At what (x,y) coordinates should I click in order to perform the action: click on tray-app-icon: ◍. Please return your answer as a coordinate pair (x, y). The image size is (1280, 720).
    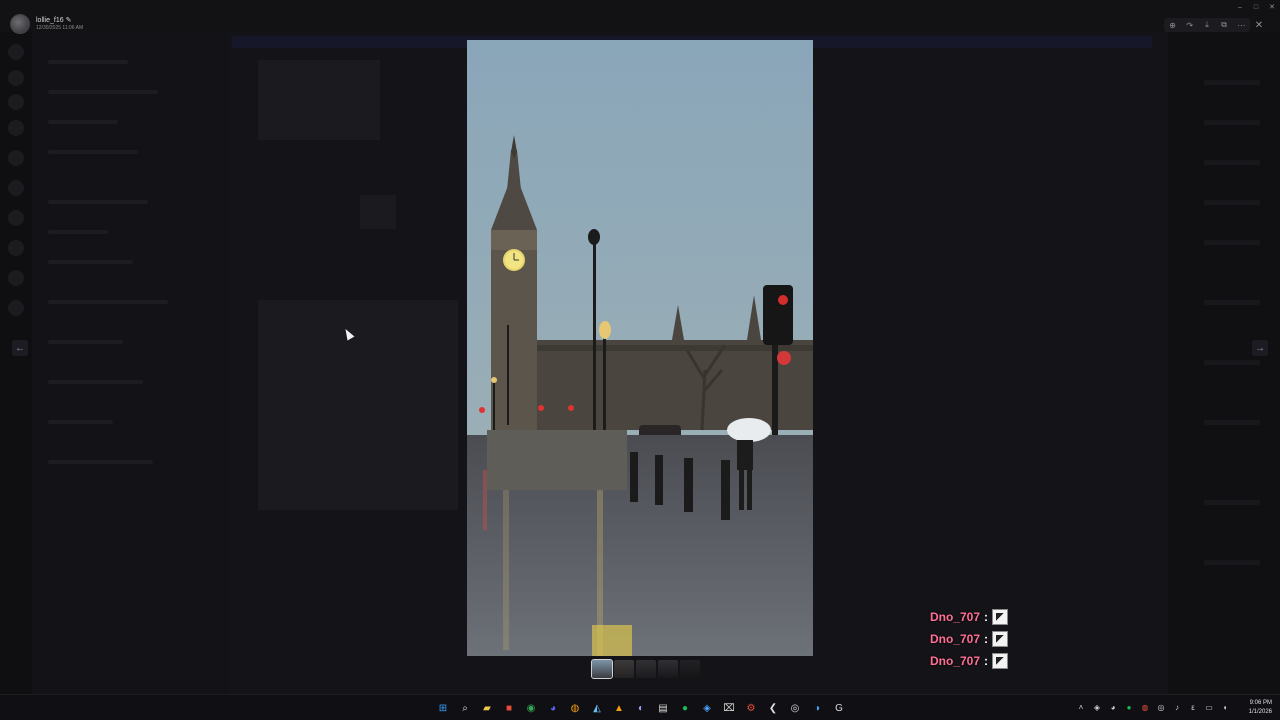
    Looking at the image, I should click on (1145, 707).